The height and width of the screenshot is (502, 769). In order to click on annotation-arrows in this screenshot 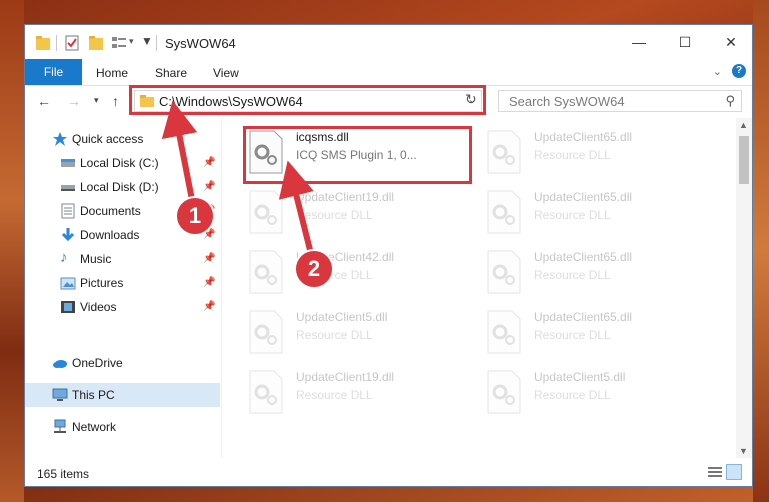, I will do `click(239, 182)`.